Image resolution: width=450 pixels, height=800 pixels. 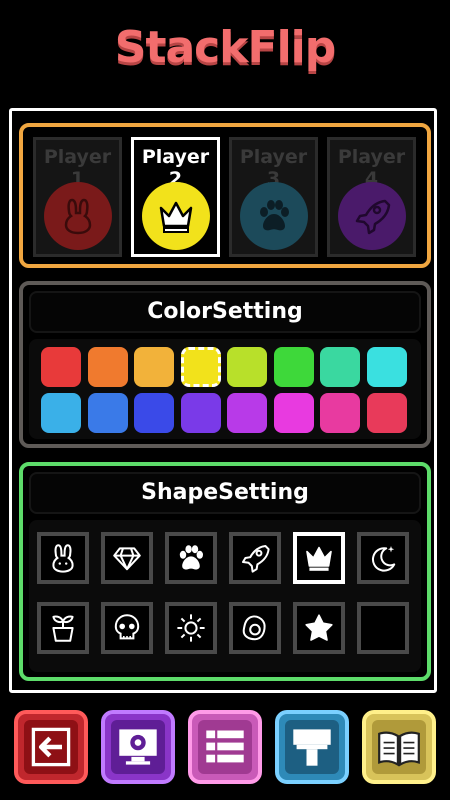 I want to click on shape-option-rabbit, so click(x=63, y=558).